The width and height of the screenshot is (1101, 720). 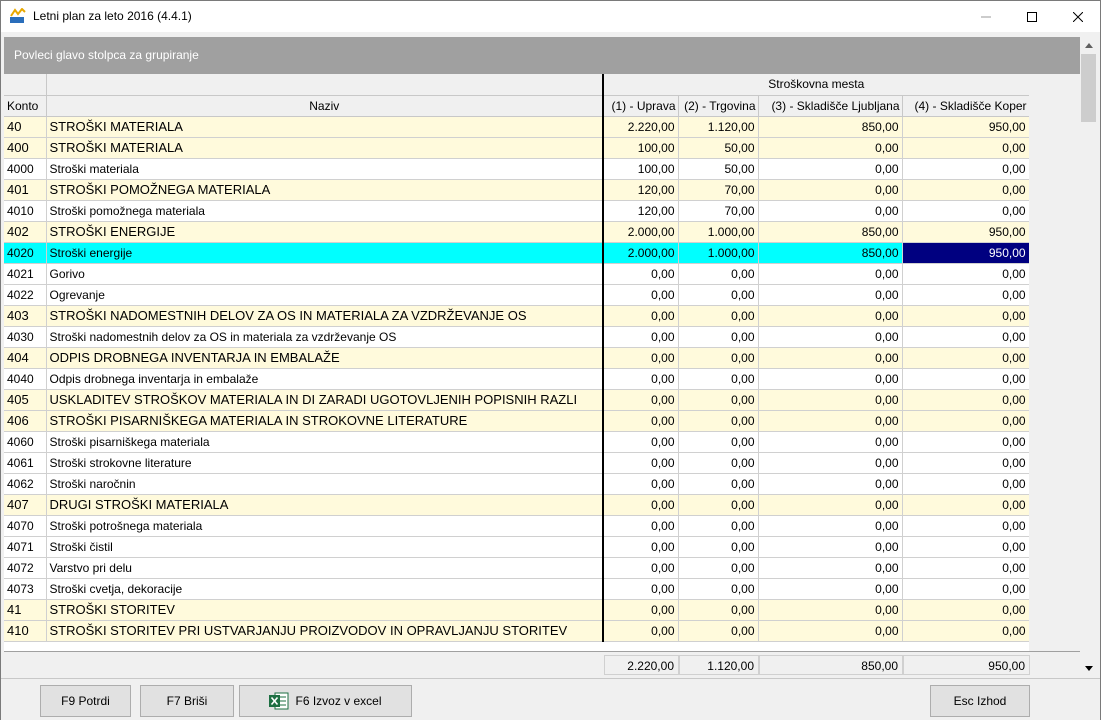 I want to click on cell-naziv: Stroški pisarniškega materiala, so click(x=325, y=442).